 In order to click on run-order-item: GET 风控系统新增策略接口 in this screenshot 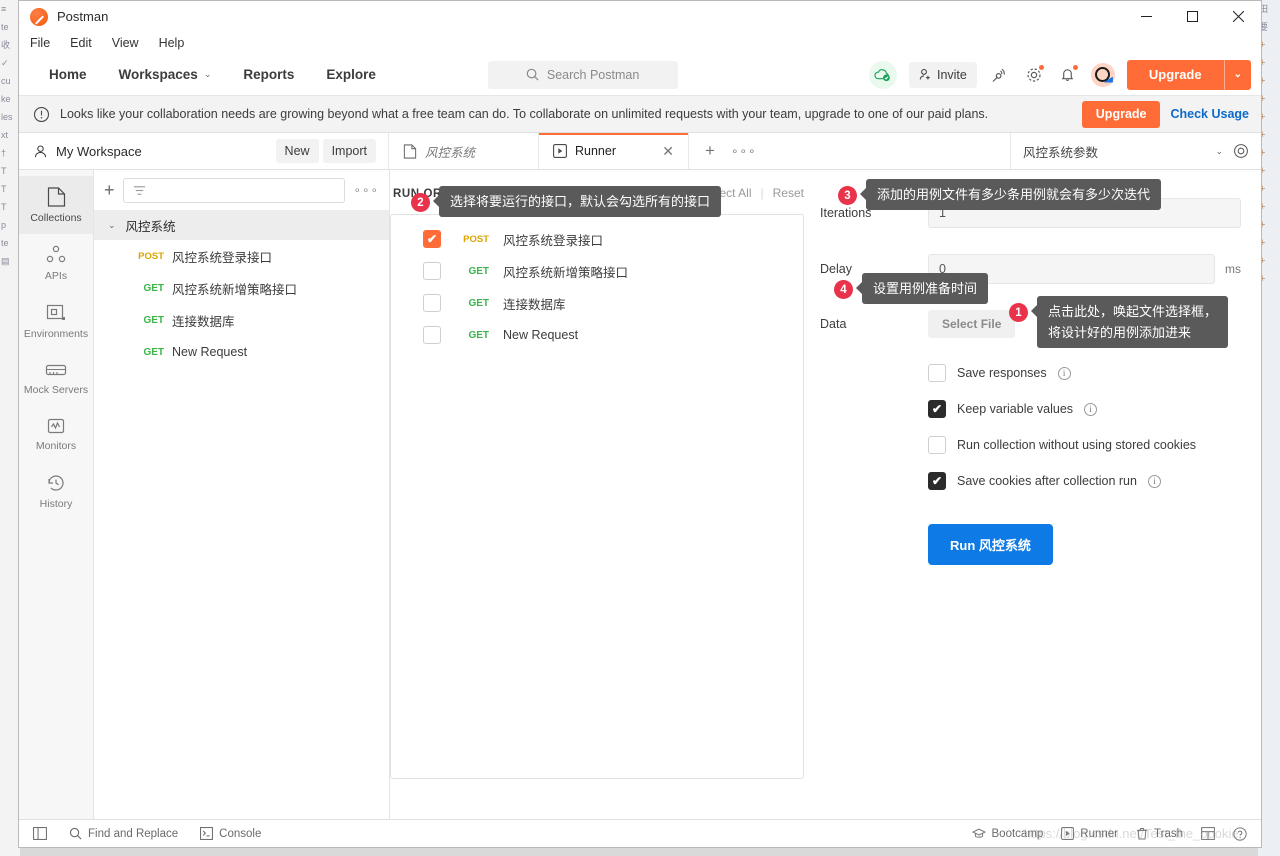, I will do `click(597, 271)`.